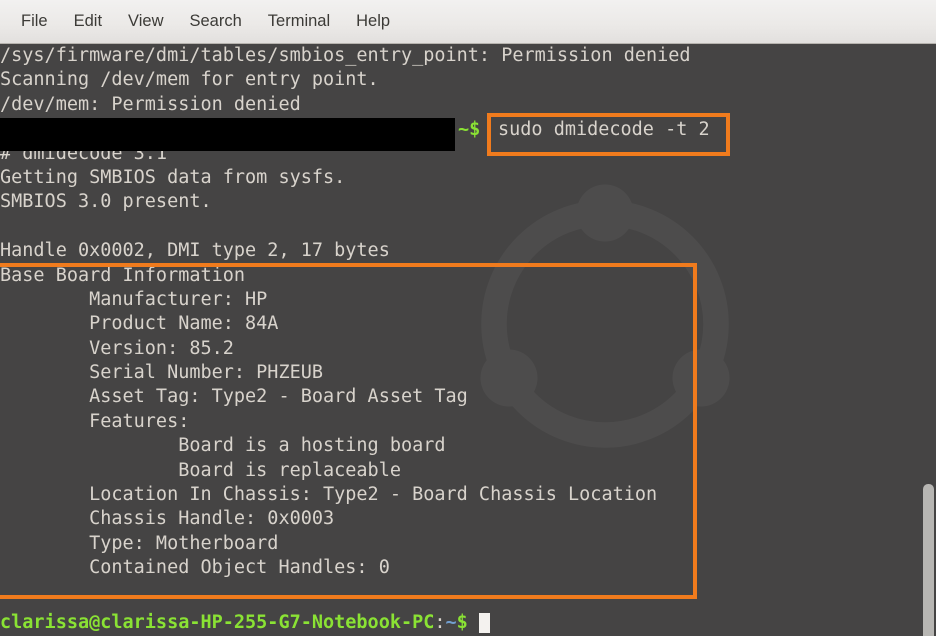 The image size is (936, 636). What do you see at coordinates (145, 22) in the screenshot?
I see `menu-view: View` at bounding box center [145, 22].